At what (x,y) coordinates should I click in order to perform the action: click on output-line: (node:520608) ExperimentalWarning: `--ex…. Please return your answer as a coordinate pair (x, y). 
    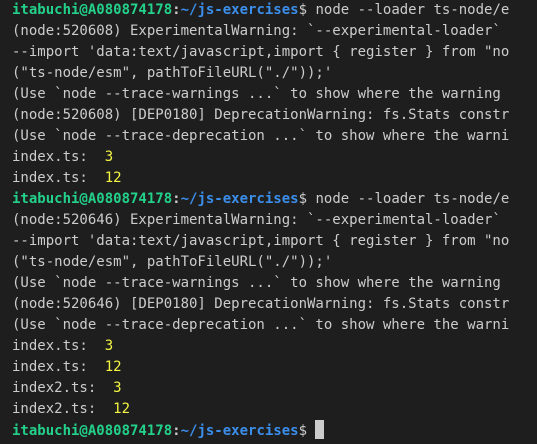
    Looking at the image, I should click on (256, 31).